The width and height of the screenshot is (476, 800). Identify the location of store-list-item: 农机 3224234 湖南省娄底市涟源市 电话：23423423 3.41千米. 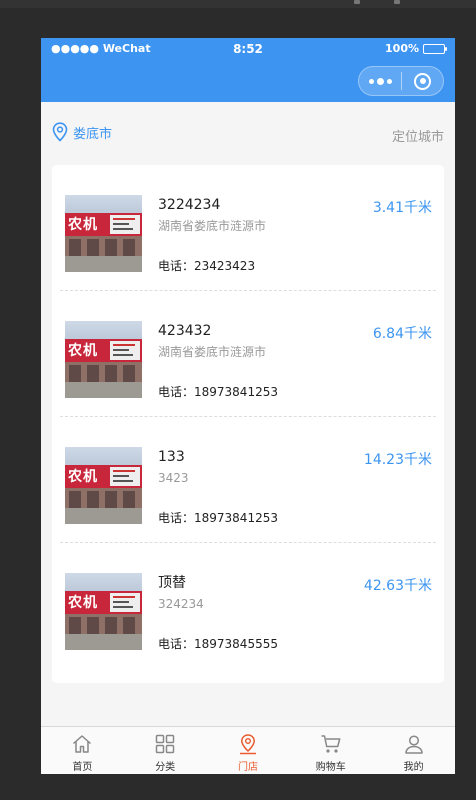
(248, 228).